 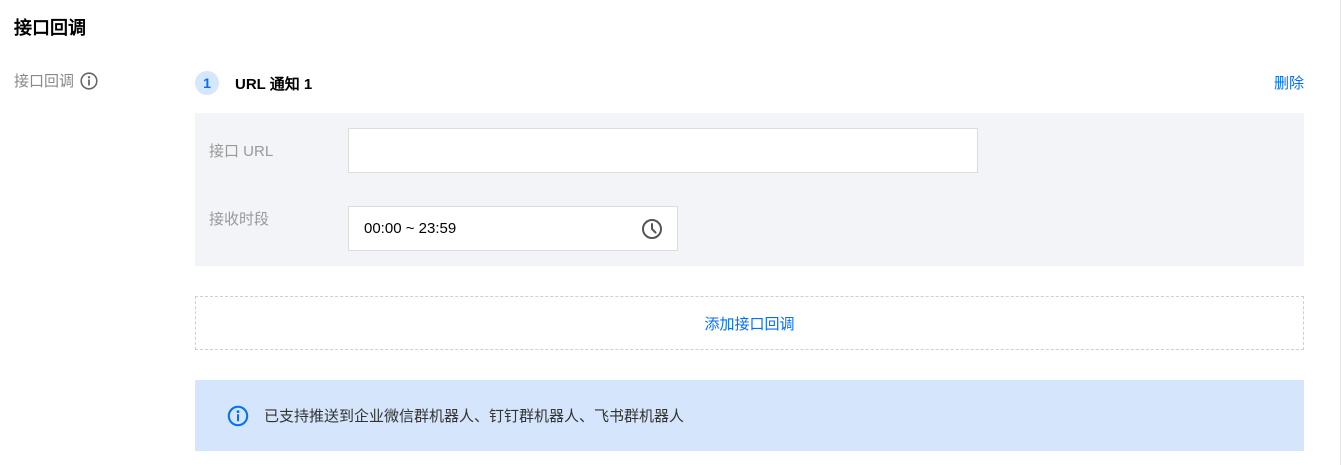 What do you see at coordinates (652, 229) in the screenshot?
I see `clock-icon` at bounding box center [652, 229].